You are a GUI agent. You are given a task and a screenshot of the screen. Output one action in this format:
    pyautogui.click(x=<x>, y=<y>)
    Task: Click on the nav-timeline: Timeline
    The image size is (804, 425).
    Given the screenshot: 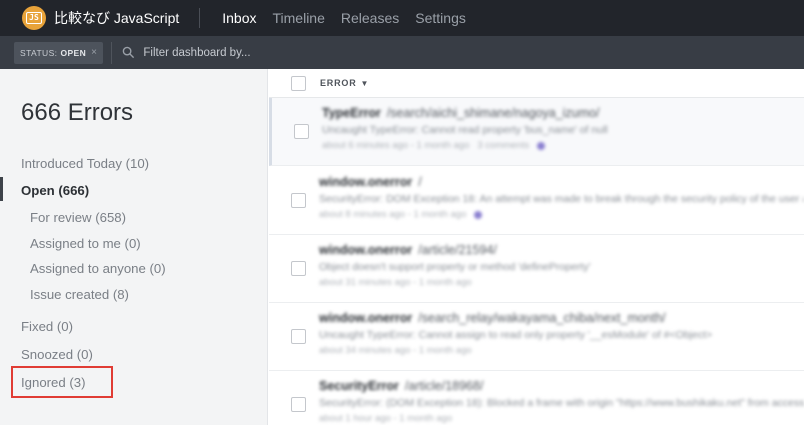 What is the action you would take?
    pyautogui.click(x=299, y=18)
    